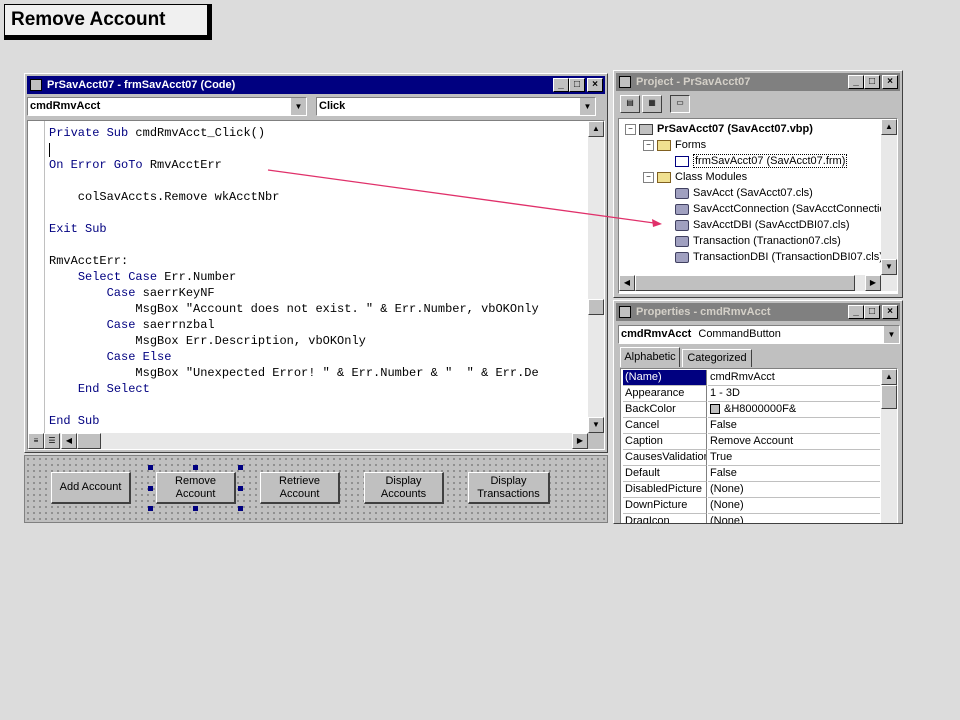 The image size is (960, 720). I want to click on annotation-arrow, so click(464, 198).